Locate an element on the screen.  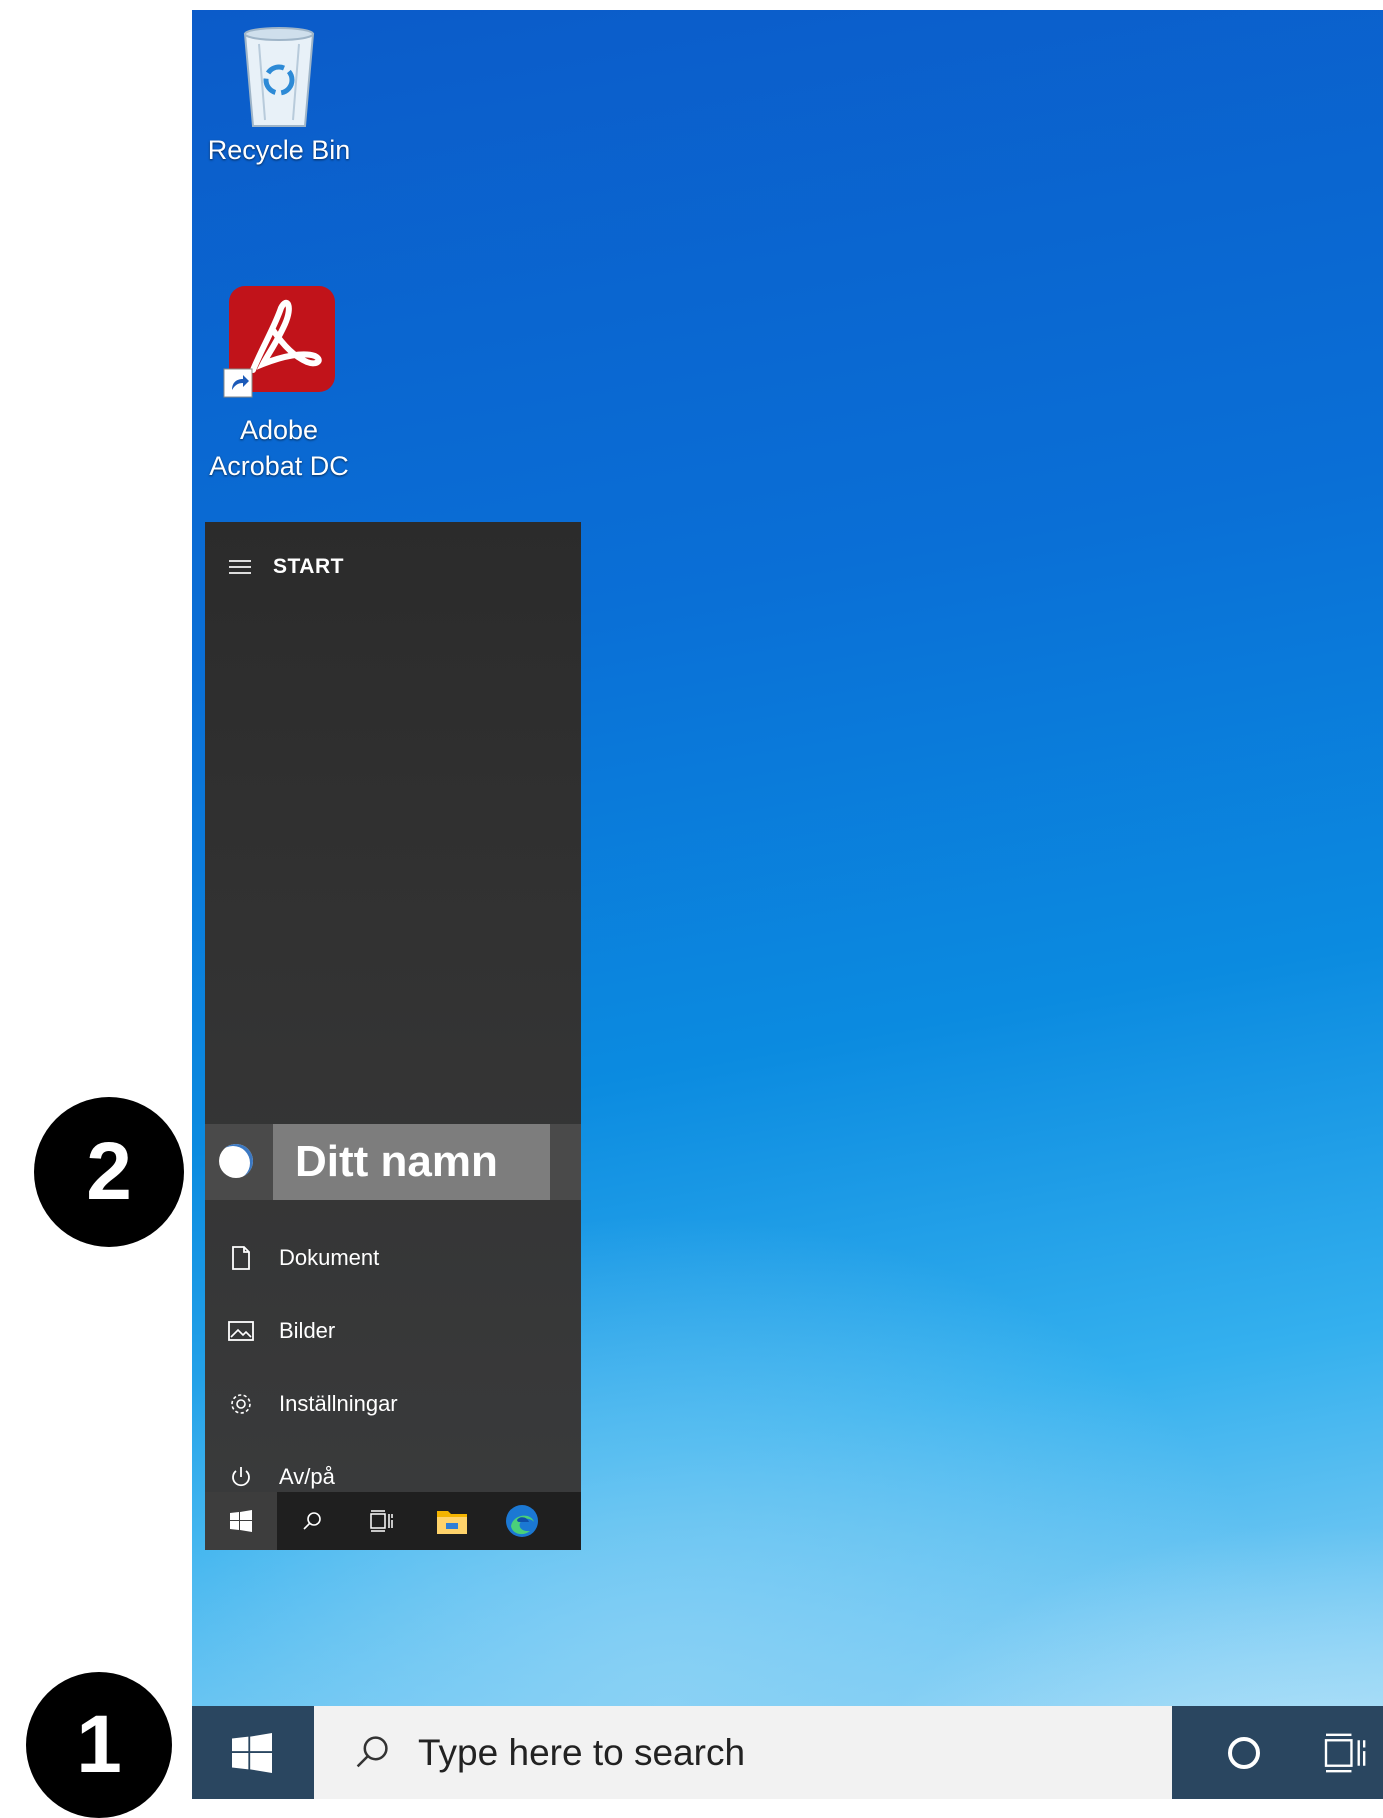
start-button is located at coordinates (252, 1752).